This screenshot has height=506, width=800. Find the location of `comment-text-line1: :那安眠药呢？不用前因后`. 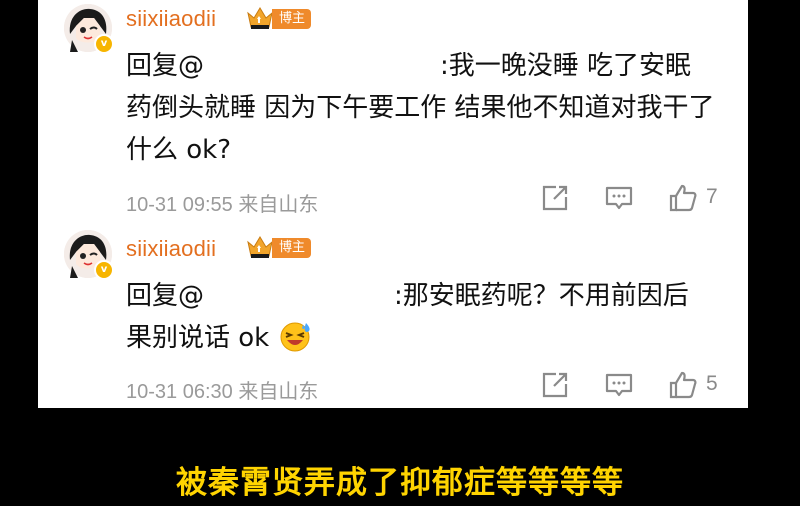

comment-text-line1: :那安眠药呢？不用前因后 is located at coordinates (541, 296).